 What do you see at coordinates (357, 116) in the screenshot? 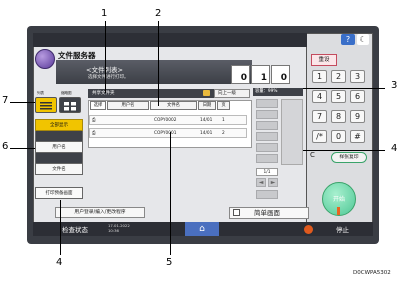
I see `key-9: 9` at bounding box center [357, 116].